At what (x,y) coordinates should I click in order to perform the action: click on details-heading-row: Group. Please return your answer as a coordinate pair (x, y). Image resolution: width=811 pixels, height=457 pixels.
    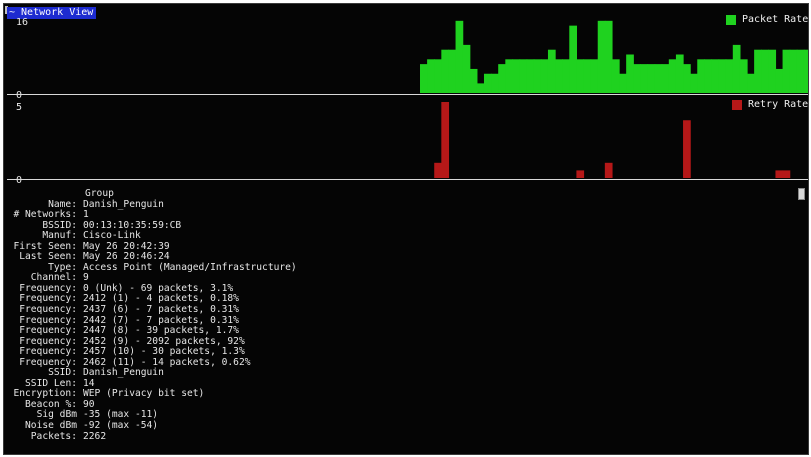
    Looking at the image, I should click on (154, 194).